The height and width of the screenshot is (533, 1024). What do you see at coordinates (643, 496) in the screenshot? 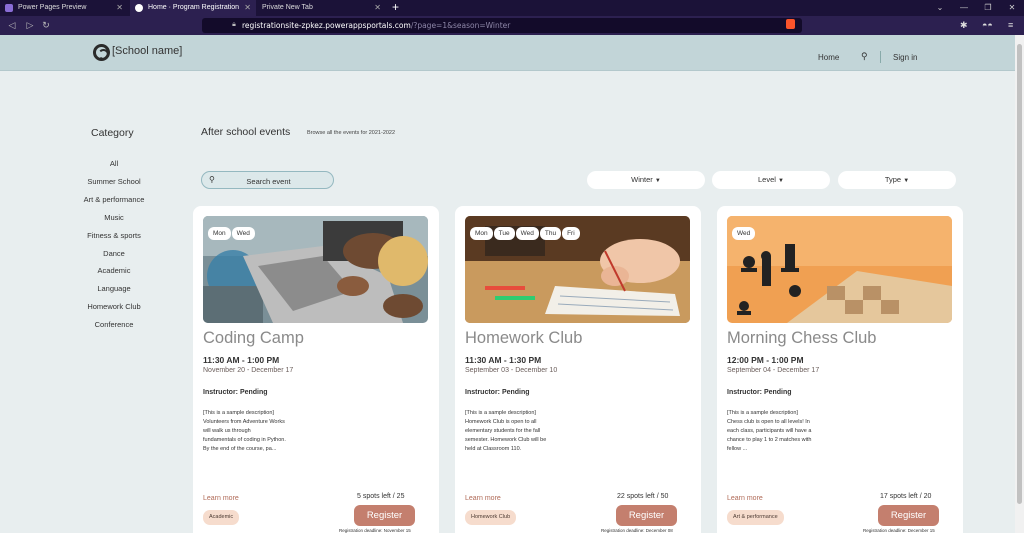
I see `spots-left: 22 spots left / 50` at bounding box center [643, 496].